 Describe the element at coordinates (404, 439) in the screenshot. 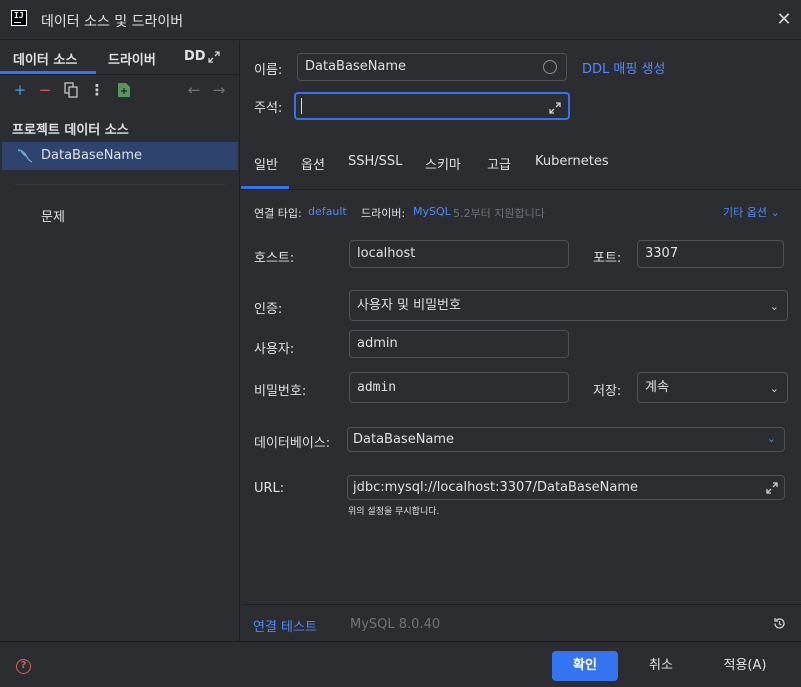

I see `database-select-value: DataBaseName` at that location.